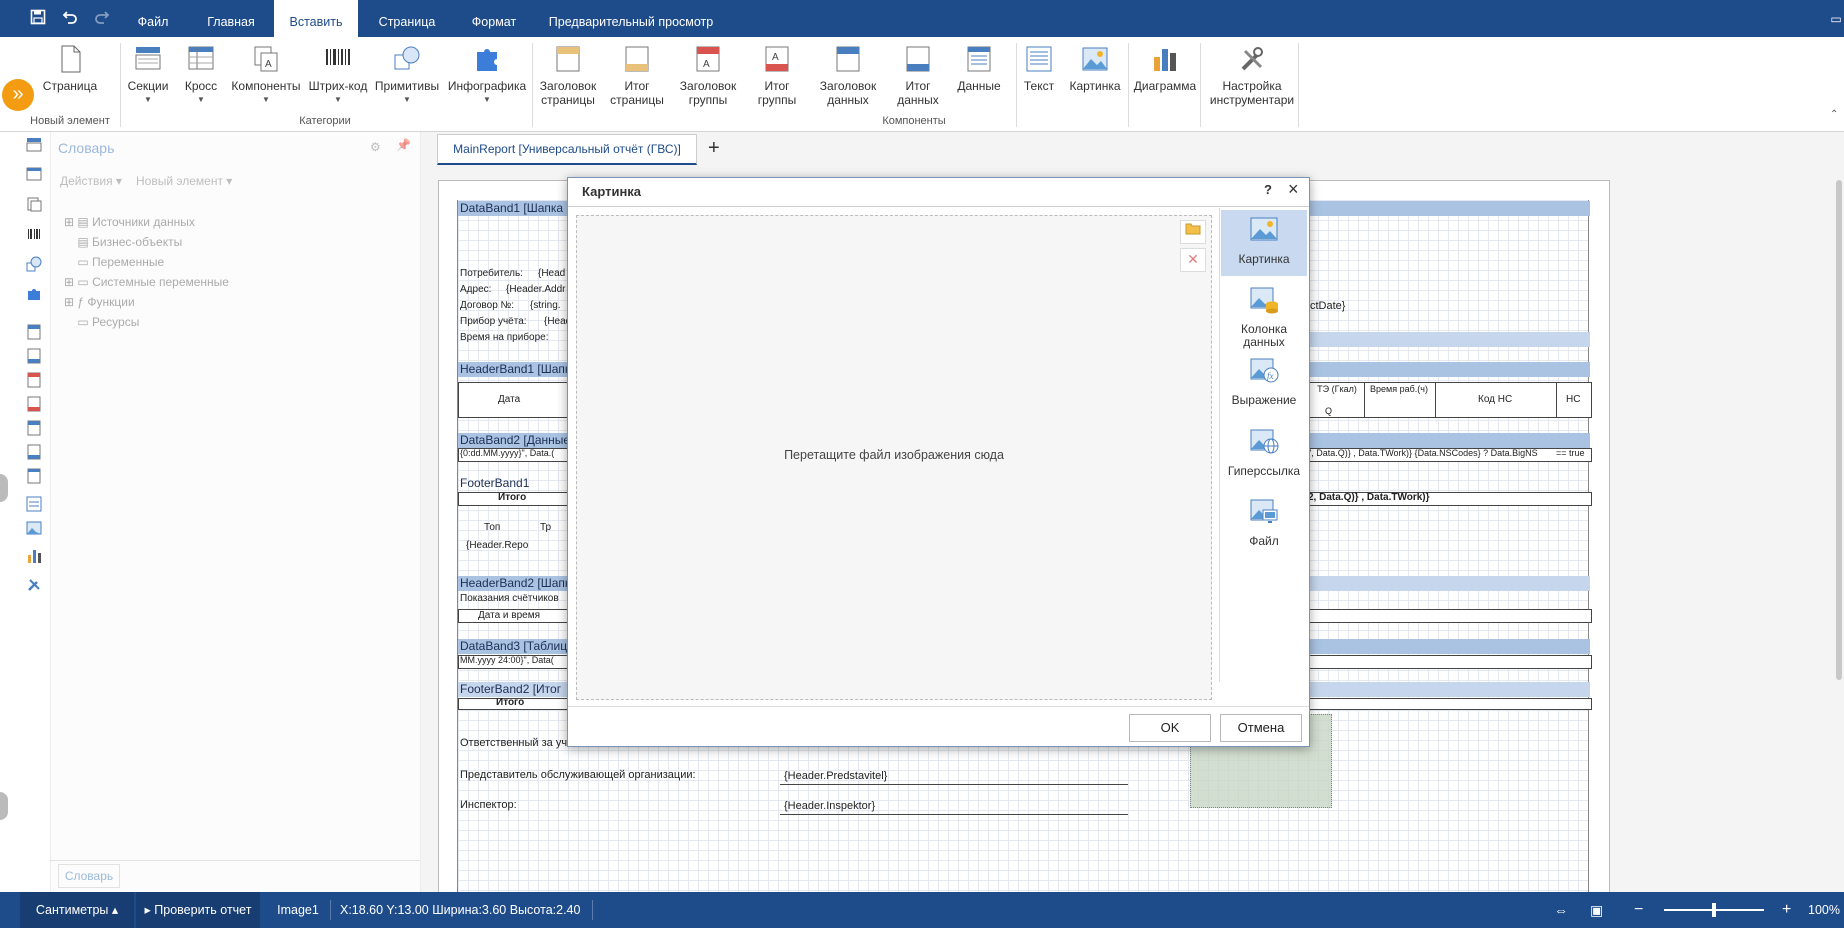  Describe the element at coordinates (1835, 19) in the screenshot. I see `window-restore-icon: ▭` at that location.